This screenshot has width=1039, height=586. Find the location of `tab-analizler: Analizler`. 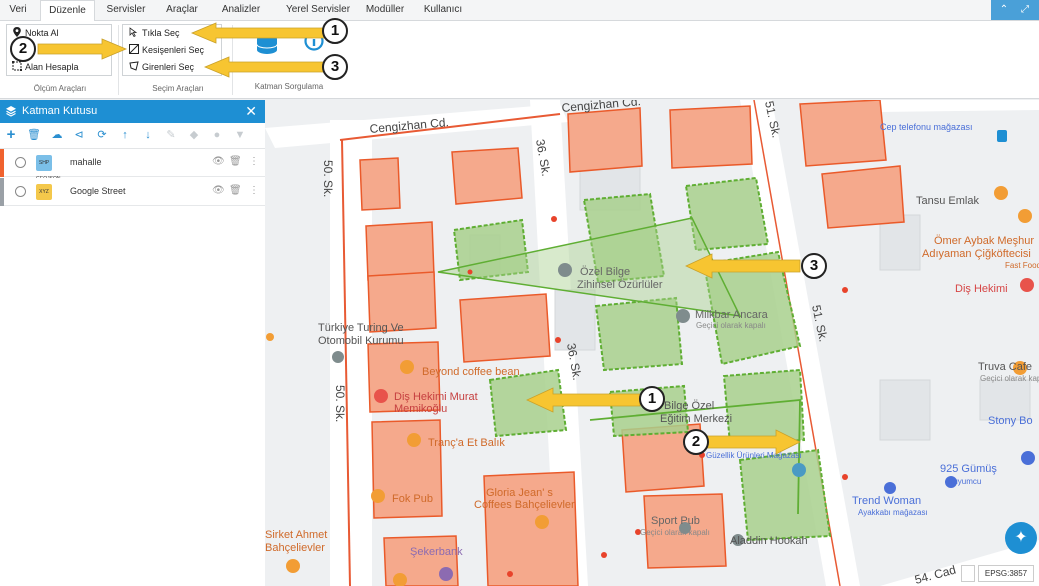

tab-analizler: Analizler is located at coordinates (241, 10).